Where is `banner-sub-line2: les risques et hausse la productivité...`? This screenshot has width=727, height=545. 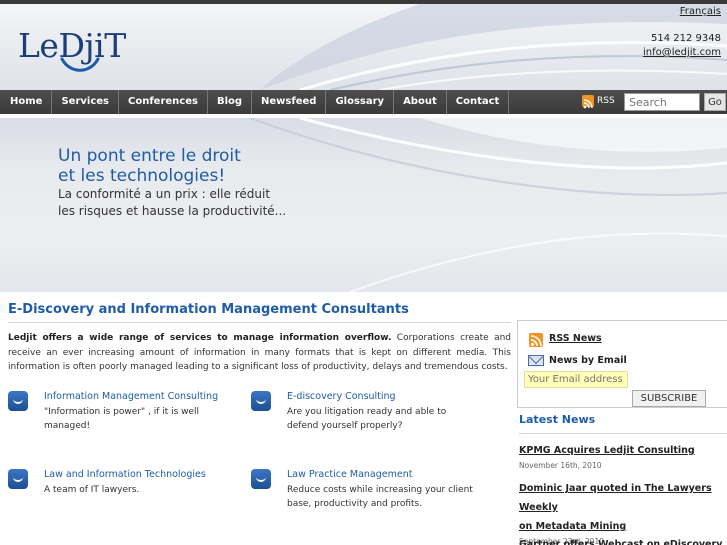
banner-sub-line2: les risques et hausse la productivité... is located at coordinates (172, 211).